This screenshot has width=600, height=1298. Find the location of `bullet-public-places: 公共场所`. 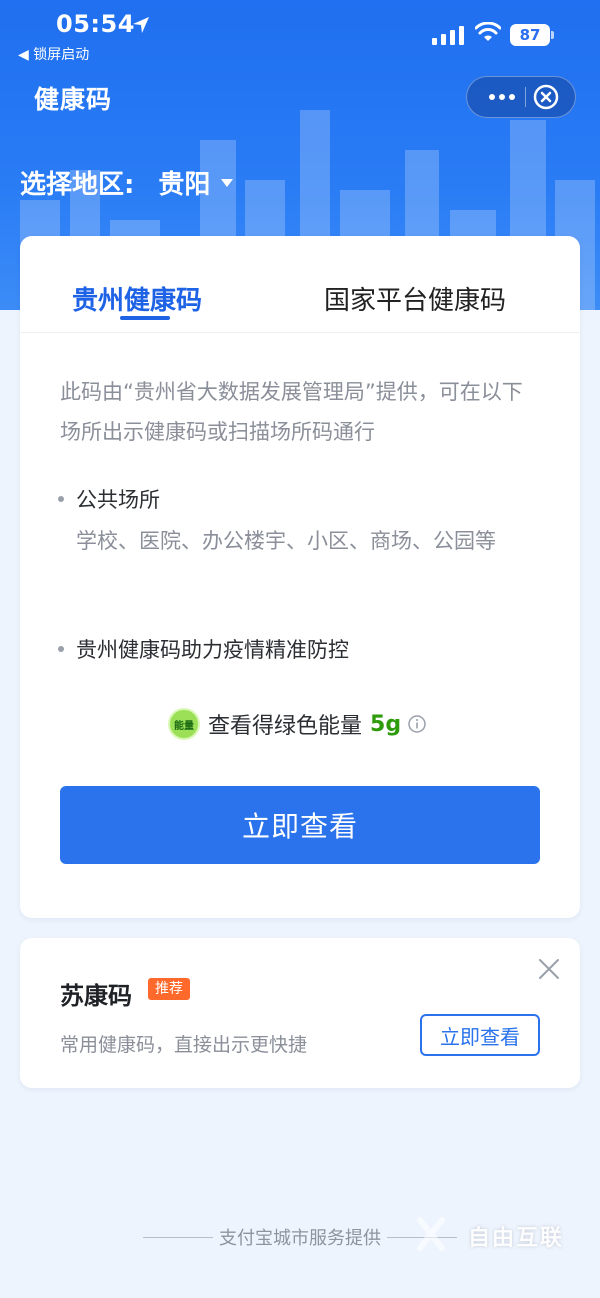

bullet-public-places: 公共场所 is located at coordinates (109, 499).